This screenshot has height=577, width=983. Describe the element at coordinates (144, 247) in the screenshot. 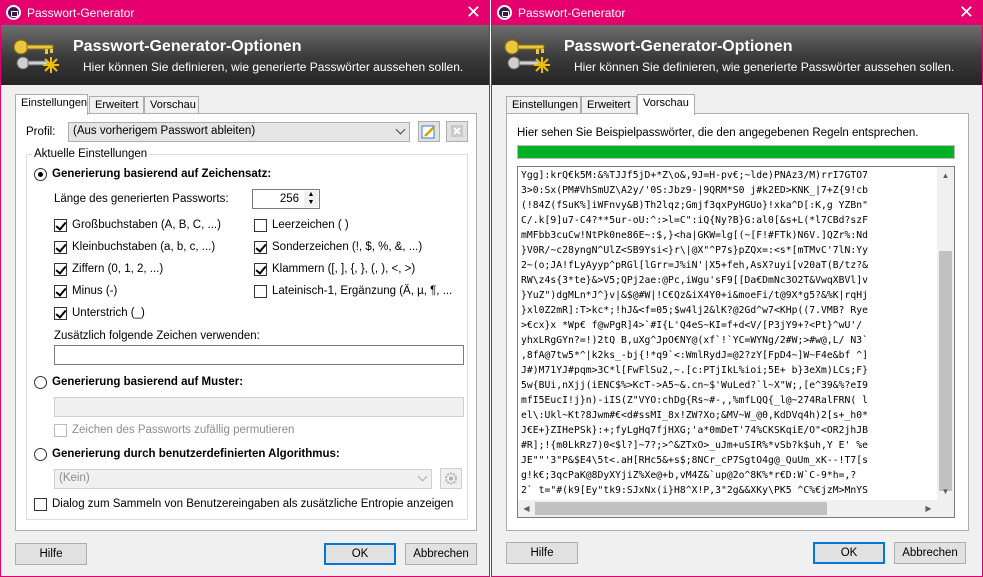

I see `lowercase-label: Kleinbuchstaben (a, b, c, ...)` at that location.